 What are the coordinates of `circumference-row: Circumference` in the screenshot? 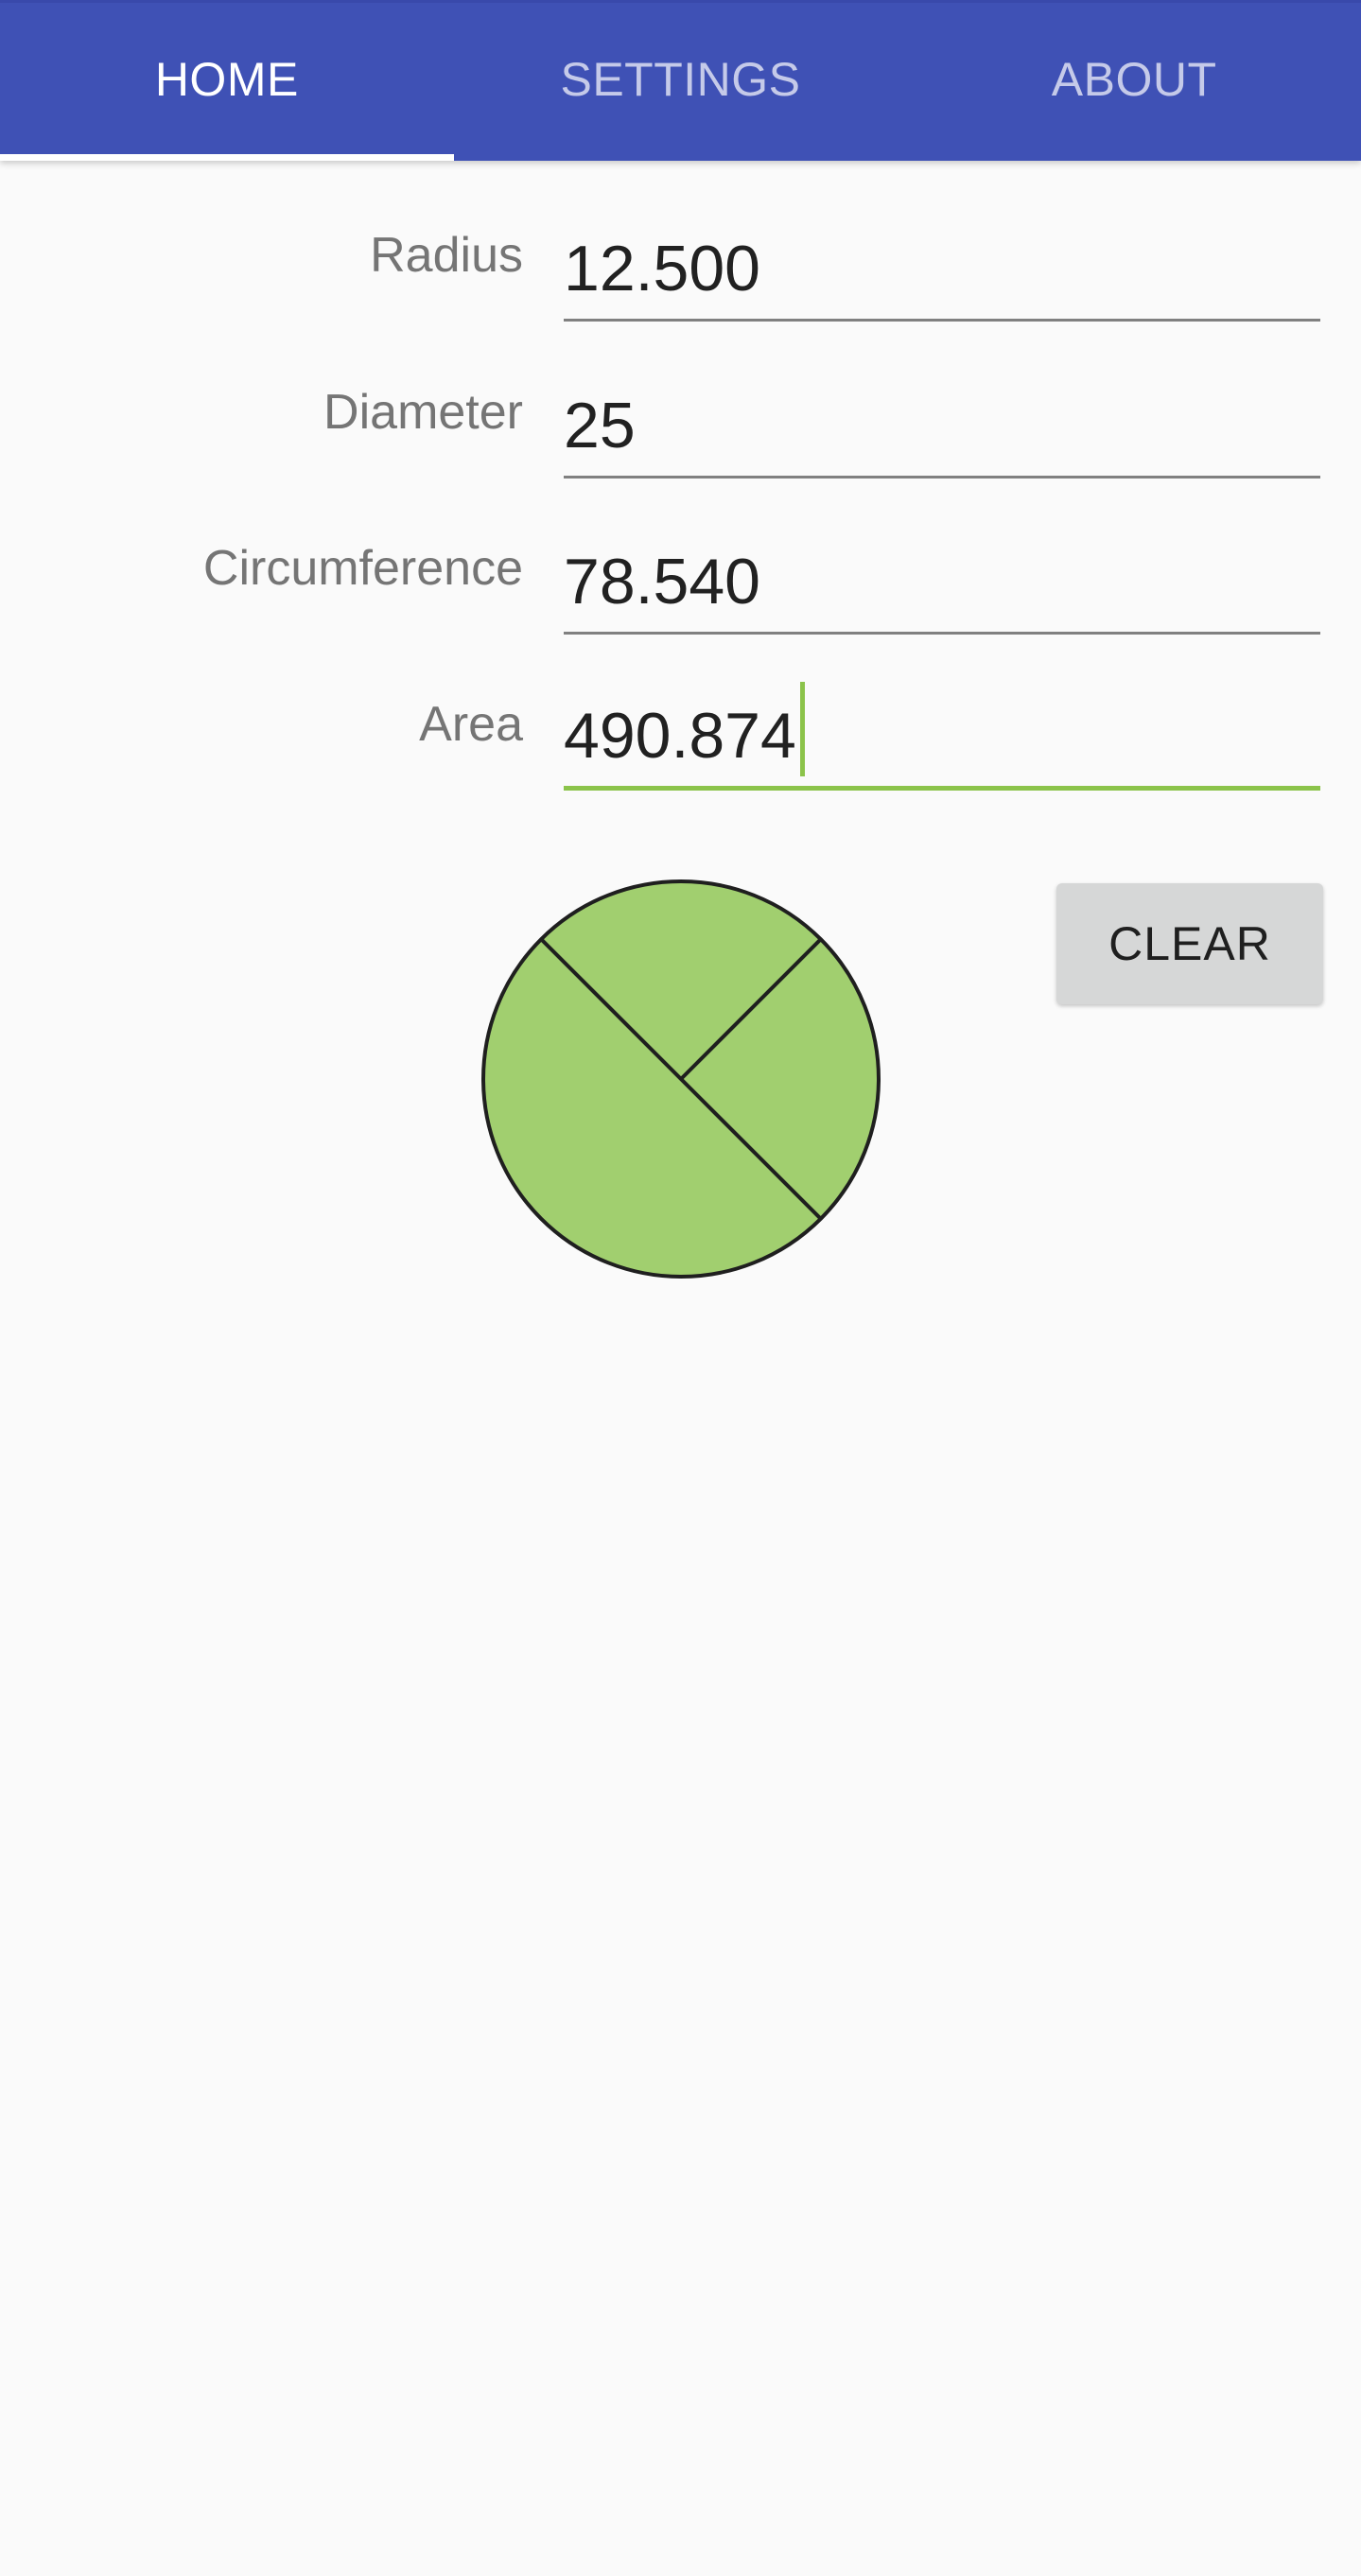 It's located at (680, 564).